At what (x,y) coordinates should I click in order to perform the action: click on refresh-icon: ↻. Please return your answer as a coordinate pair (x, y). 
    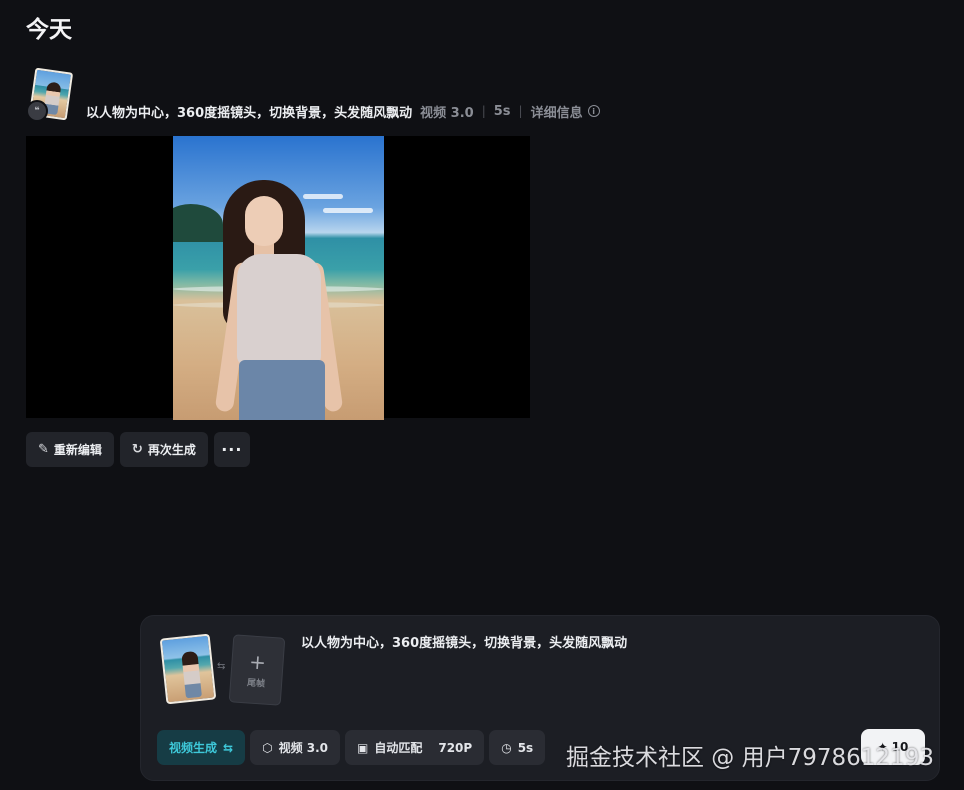
    Looking at the image, I should click on (137, 449).